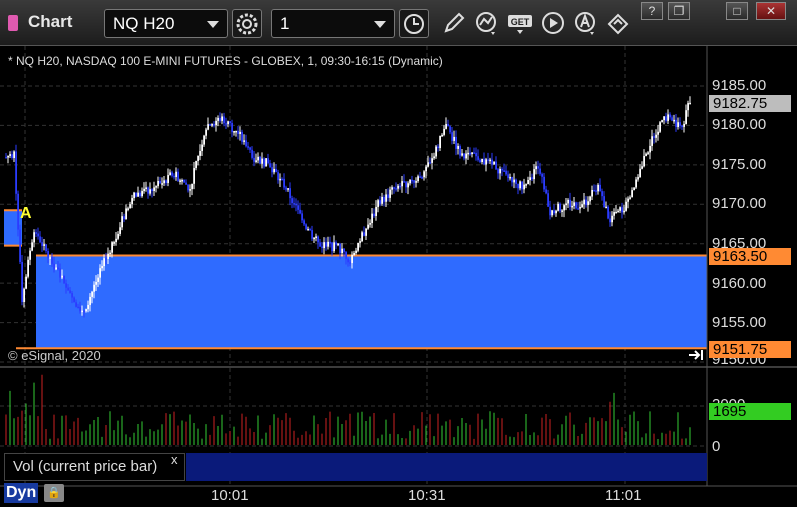 This screenshot has width=797, height=507. What do you see at coordinates (94, 467) in the screenshot?
I see `volume-study-label: Vol (current price bar)` at bounding box center [94, 467].